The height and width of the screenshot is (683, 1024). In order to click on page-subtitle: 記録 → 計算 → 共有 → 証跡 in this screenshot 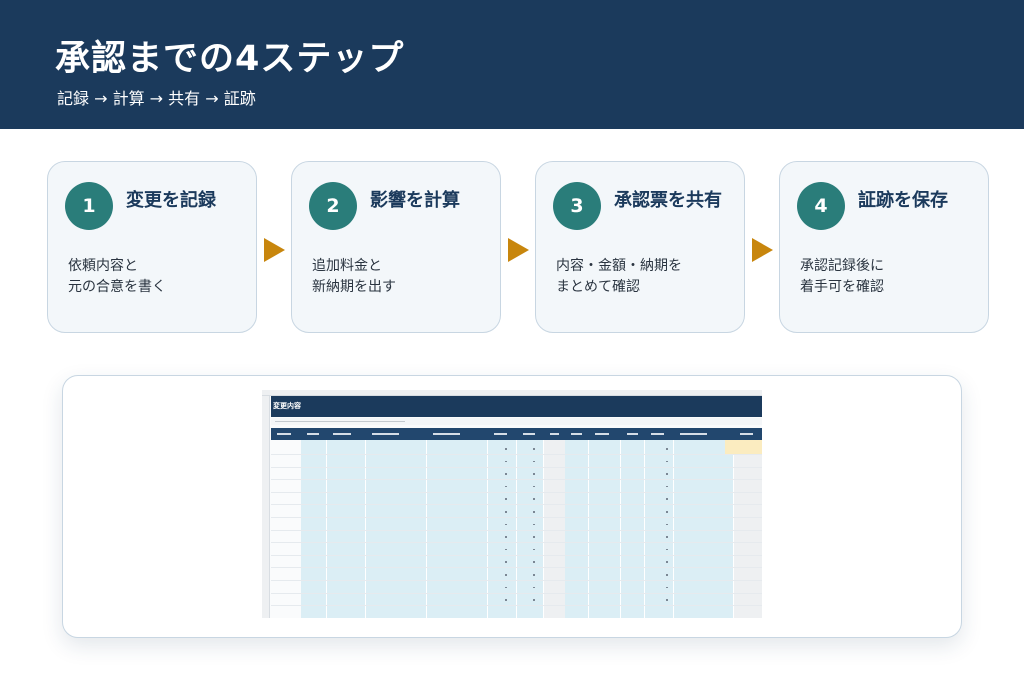, I will do `click(156, 98)`.